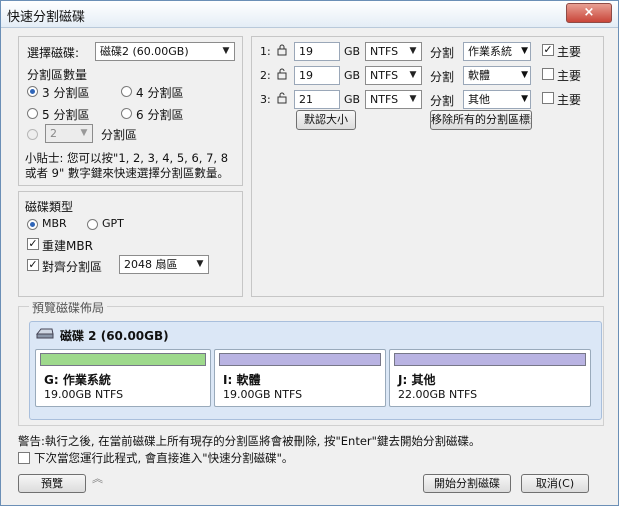 The image size is (621, 508). What do you see at coordinates (68, 307) in the screenshot?
I see `preview-legend: 預覽磁碟佈局` at bounding box center [68, 307].